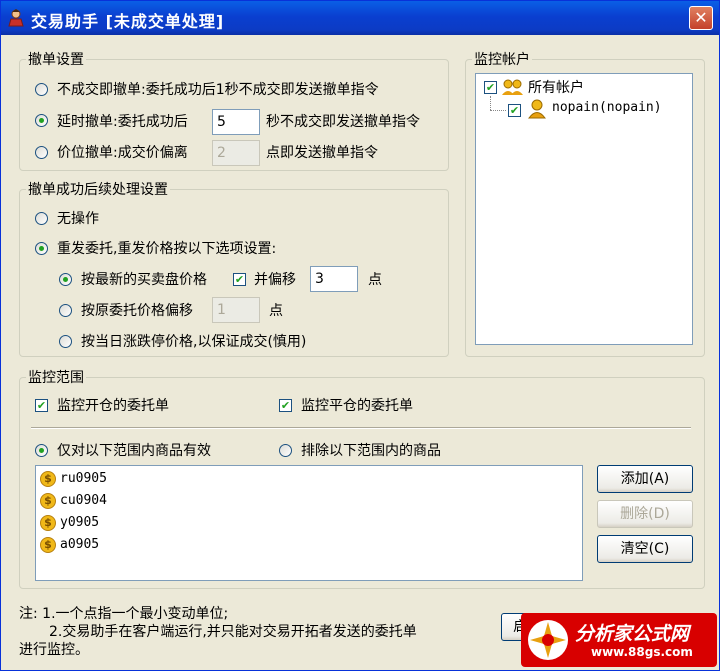 The image size is (720, 671). Describe the element at coordinates (512, 87) in the screenshot. I see `accounts-group-icon` at that location.